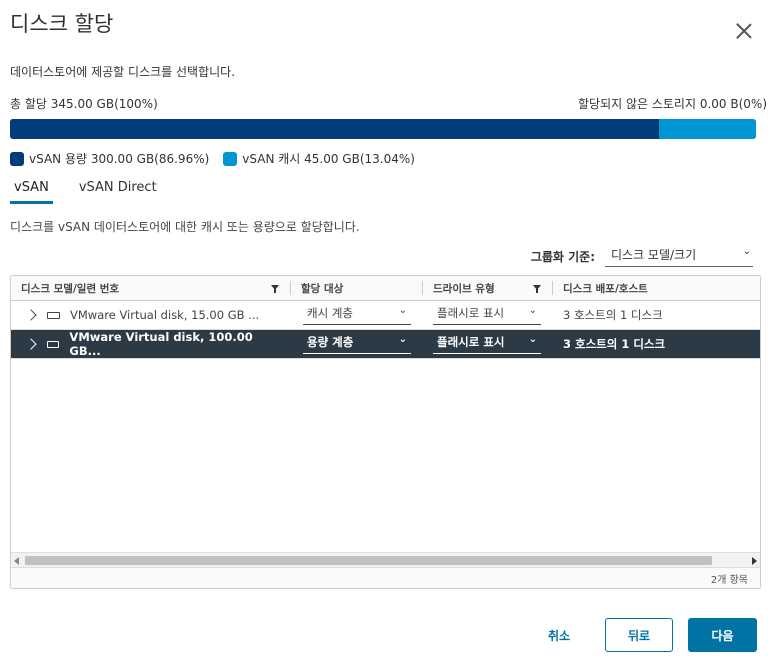 Image resolution: width=781 pixels, height=663 pixels. I want to click on horizontal-scrollbar, so click(385, 559).